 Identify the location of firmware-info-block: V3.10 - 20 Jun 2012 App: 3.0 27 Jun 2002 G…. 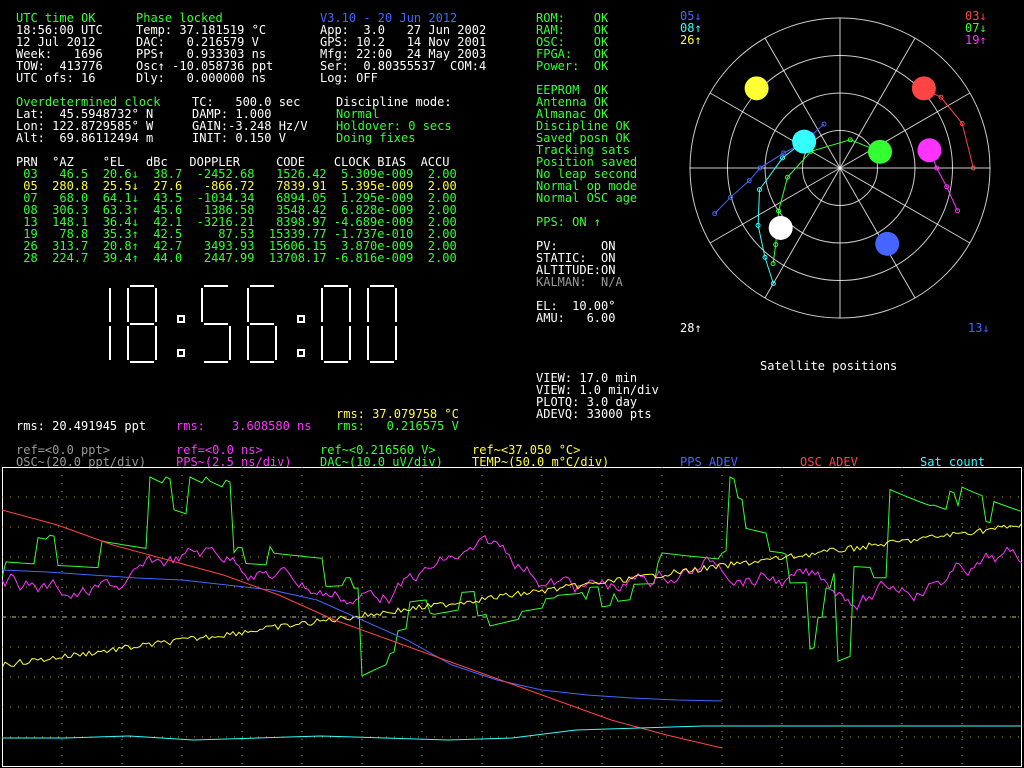
(403, 48).